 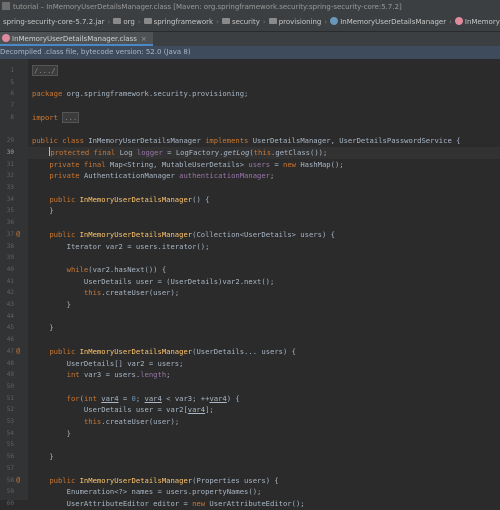 What do you see at coordinates (10, 293) in the screenshot?
I see `line-number: 42` at bounding box center [10, 293].